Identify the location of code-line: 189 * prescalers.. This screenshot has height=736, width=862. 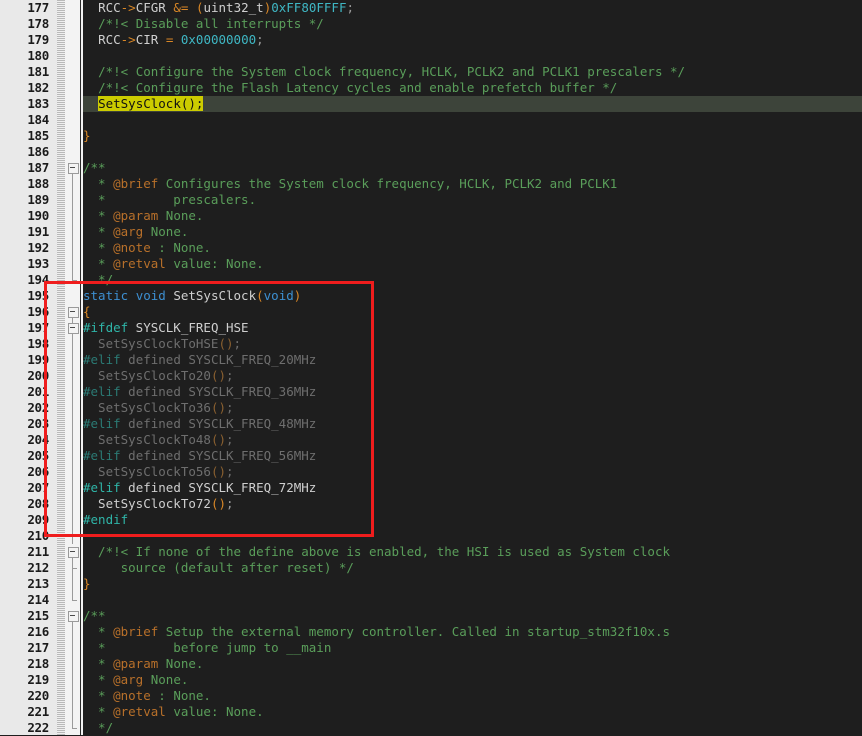
(431, 200).